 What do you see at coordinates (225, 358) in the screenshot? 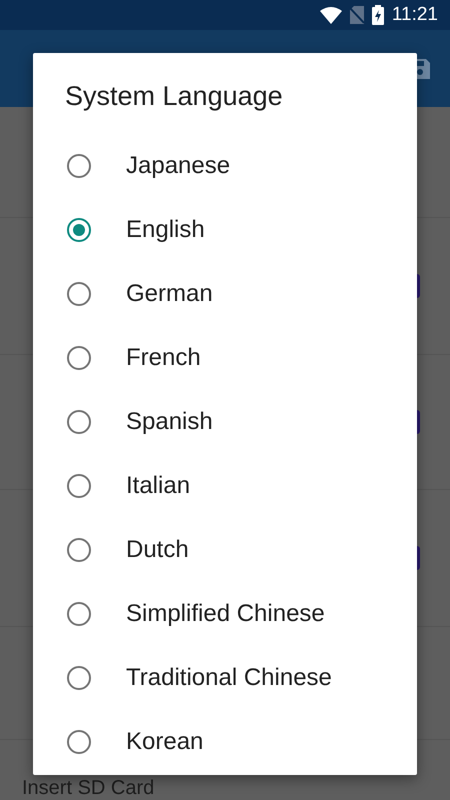
I see `language-option: French` at bounding box center [225, 358].